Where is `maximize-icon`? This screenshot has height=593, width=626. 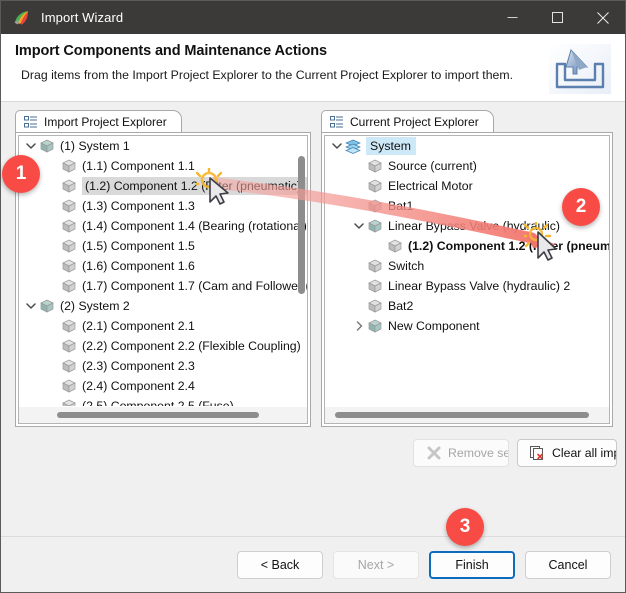 maximize-icon is located at coordinates (557, 17).